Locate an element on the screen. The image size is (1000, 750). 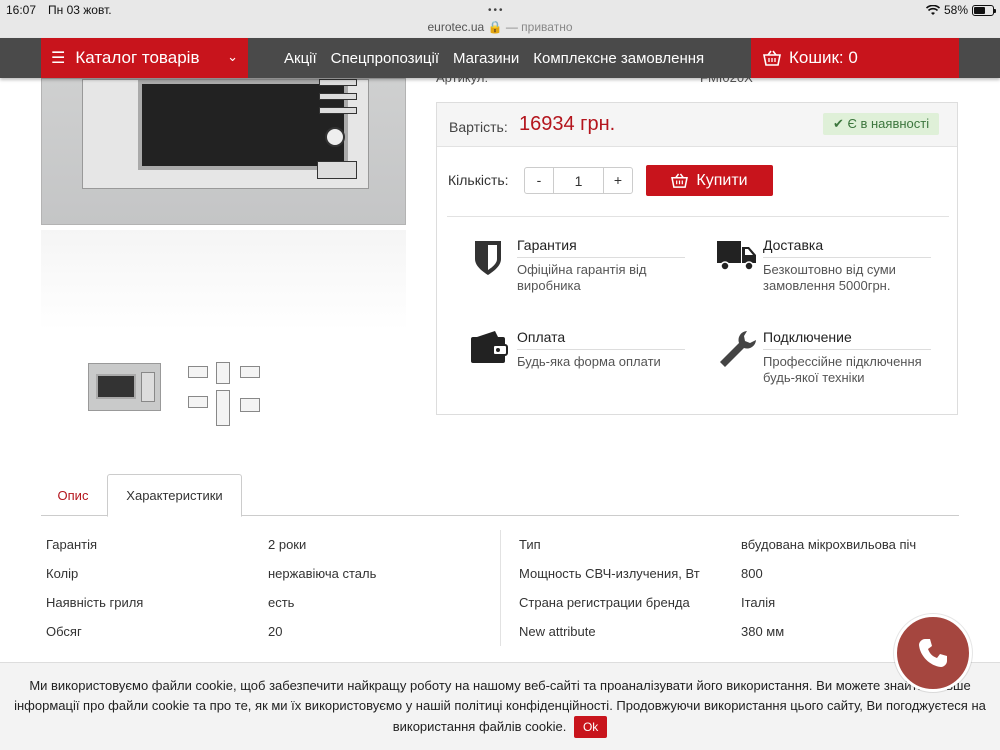
spec-key: Страна регистрации бренда is located at coordinates (604, 602).